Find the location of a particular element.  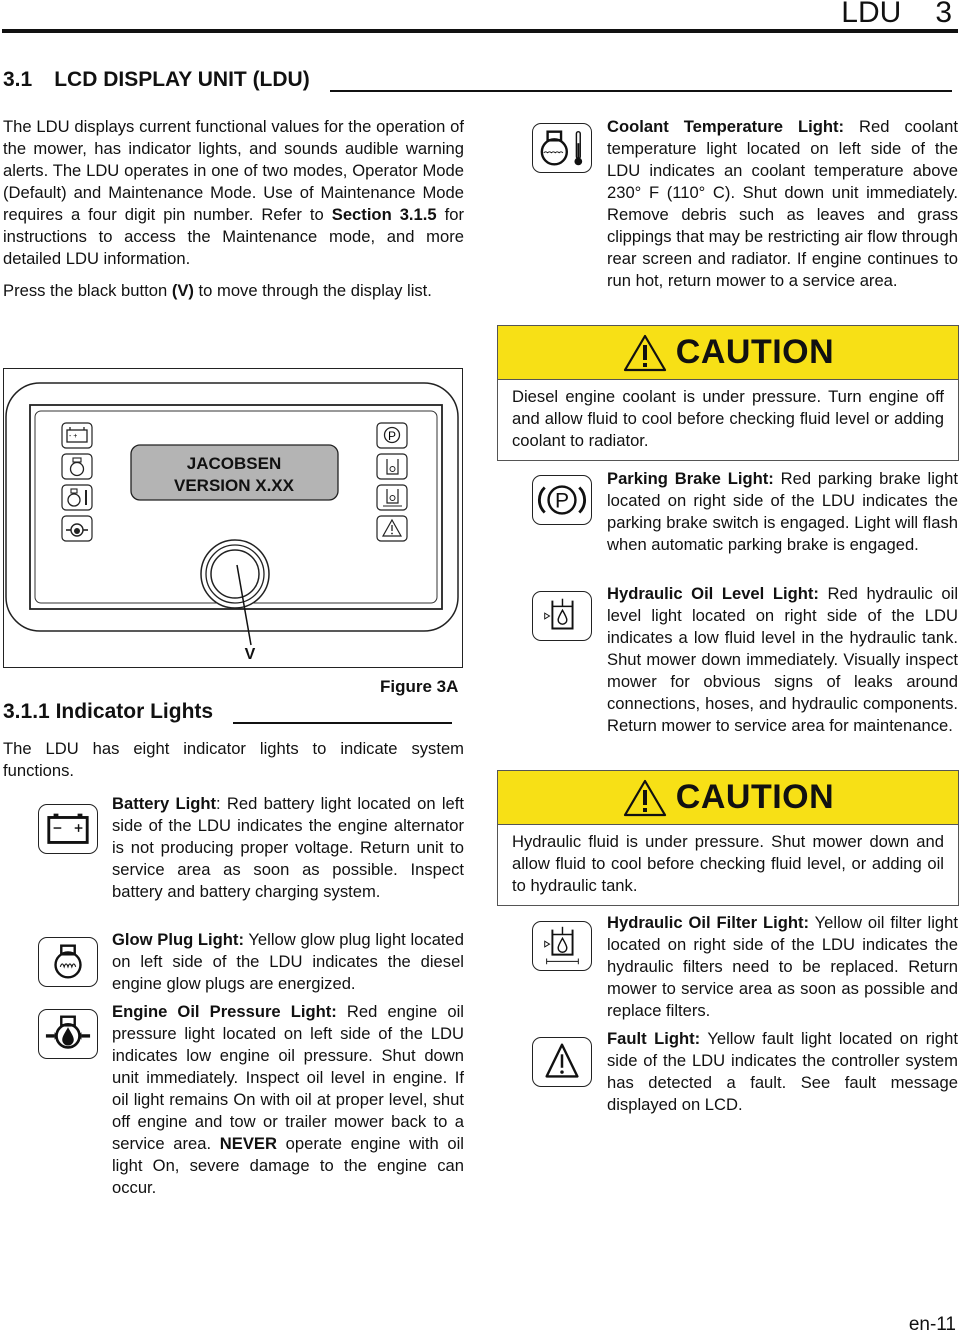

ldu-figure: JACOBSEN VERSION X.XX - + P V is located at coordinates (233, 518).